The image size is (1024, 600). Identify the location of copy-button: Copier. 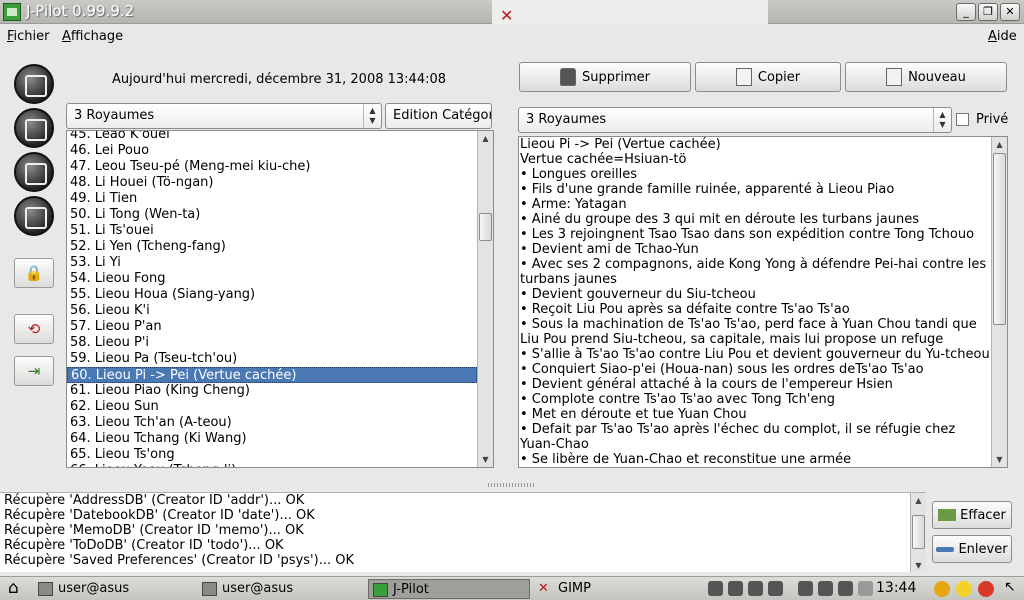
(768, 77).